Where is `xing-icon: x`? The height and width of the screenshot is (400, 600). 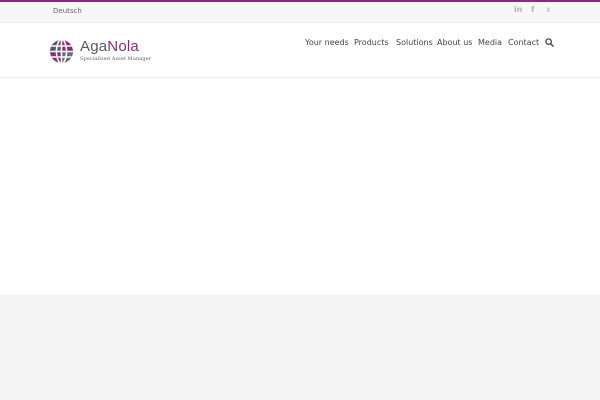
xing-icon: x is located at coordinates (548, 10).